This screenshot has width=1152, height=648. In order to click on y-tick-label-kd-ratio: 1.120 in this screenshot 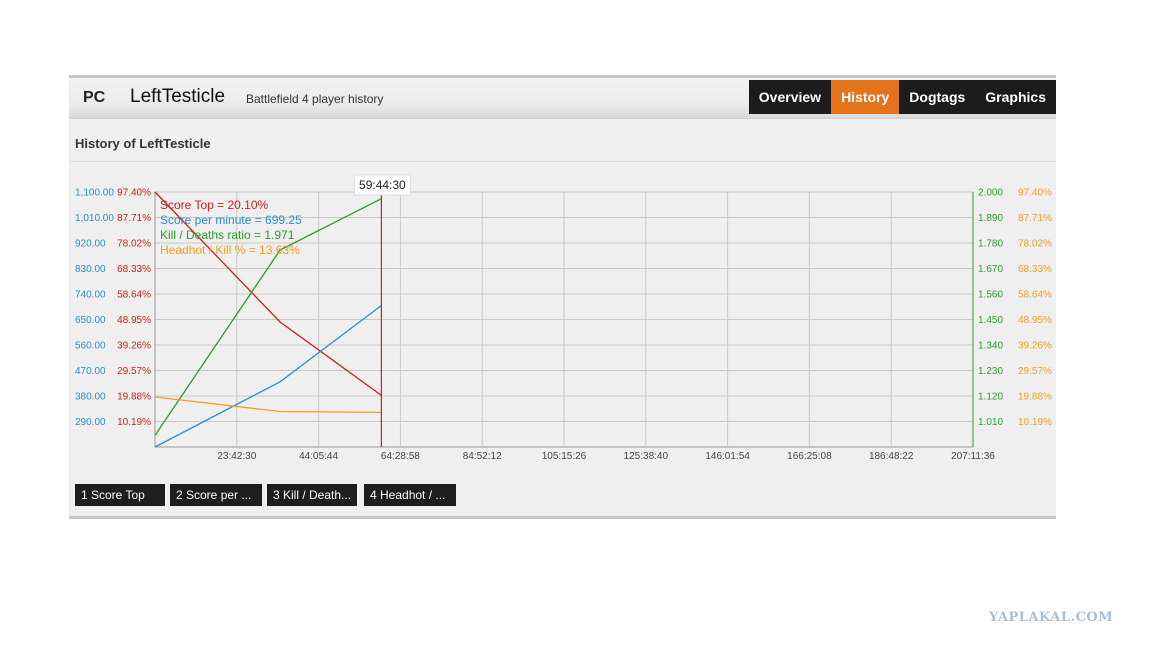, I will do `click(990, 397)`.